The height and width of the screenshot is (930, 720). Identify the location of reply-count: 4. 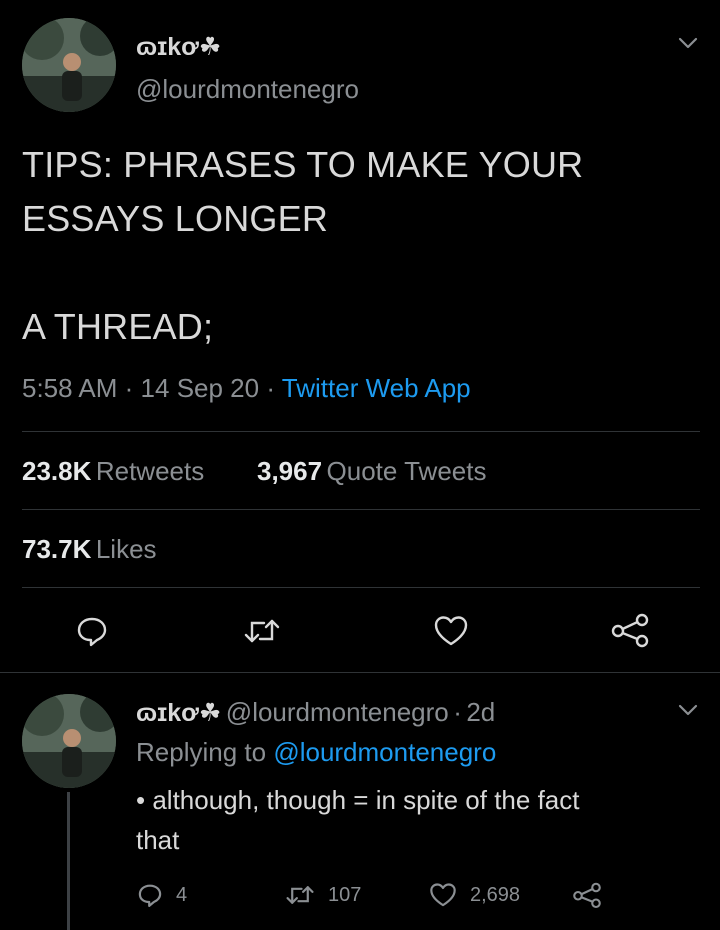
(182, 894).